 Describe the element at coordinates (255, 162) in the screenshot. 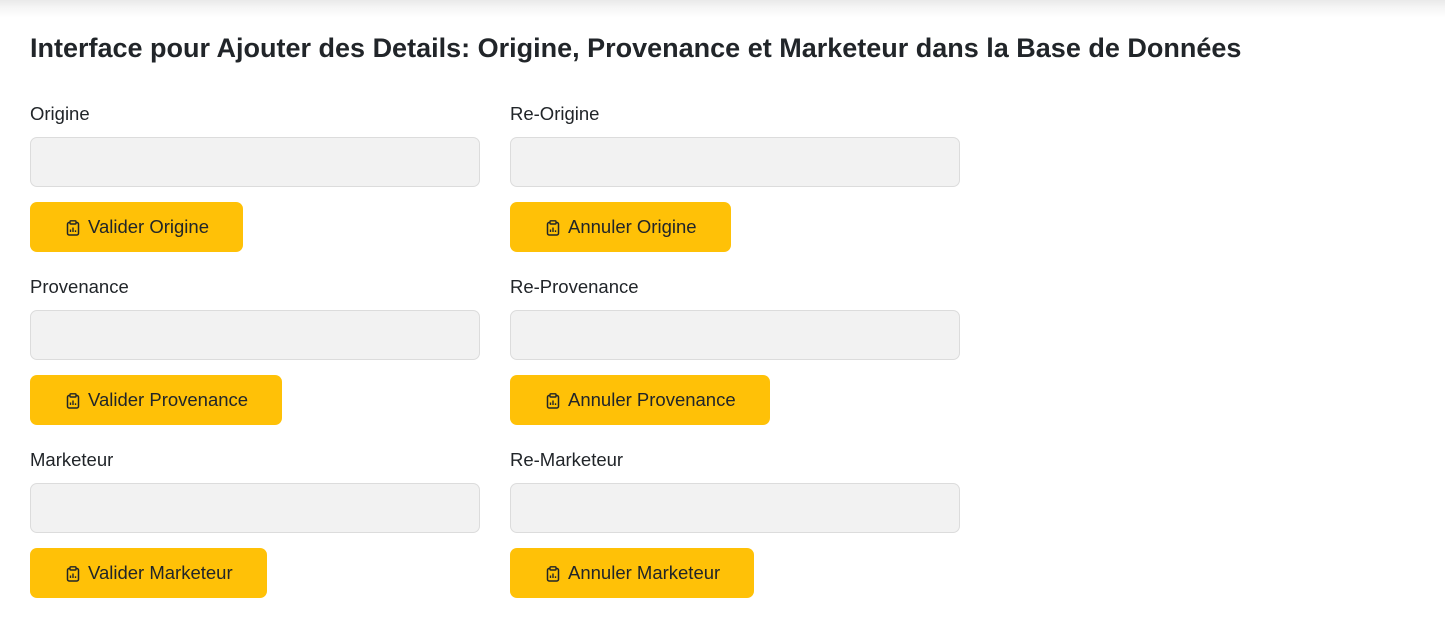

I see `origine-input` at that location.